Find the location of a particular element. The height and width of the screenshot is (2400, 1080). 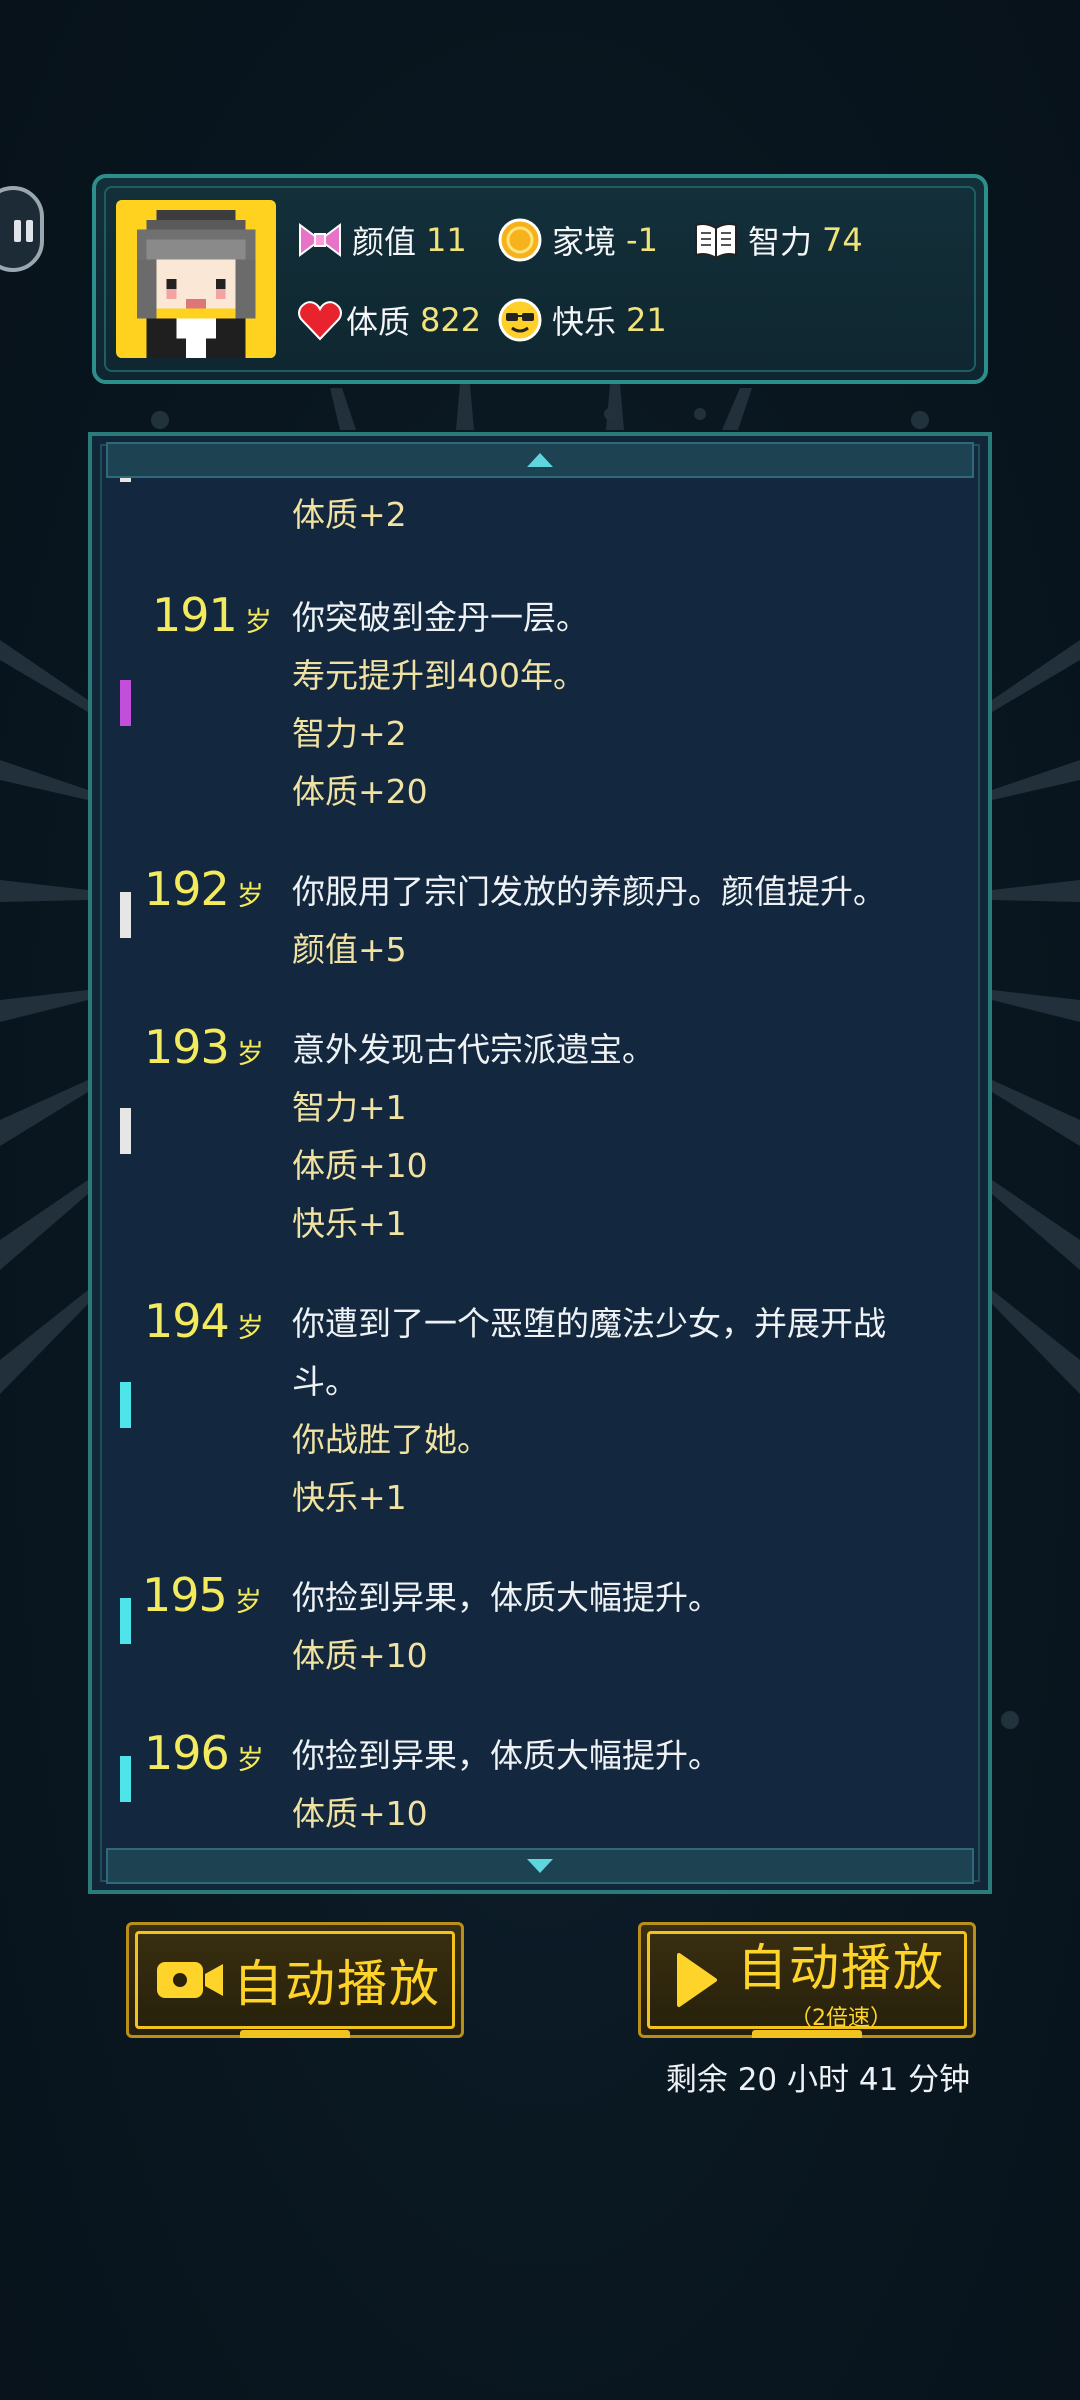

stat-value: 74 is located at coordinates (842, 240).